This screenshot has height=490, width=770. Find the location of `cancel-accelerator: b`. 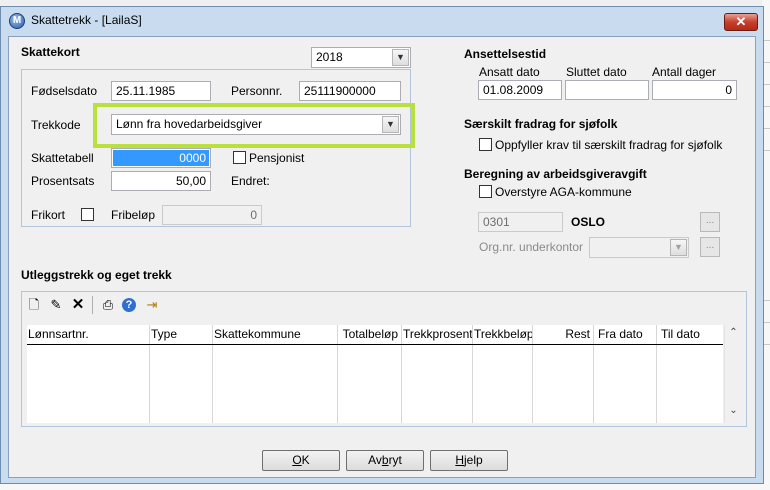

cancel-accelerator: b is located at coordinates (385, 460).